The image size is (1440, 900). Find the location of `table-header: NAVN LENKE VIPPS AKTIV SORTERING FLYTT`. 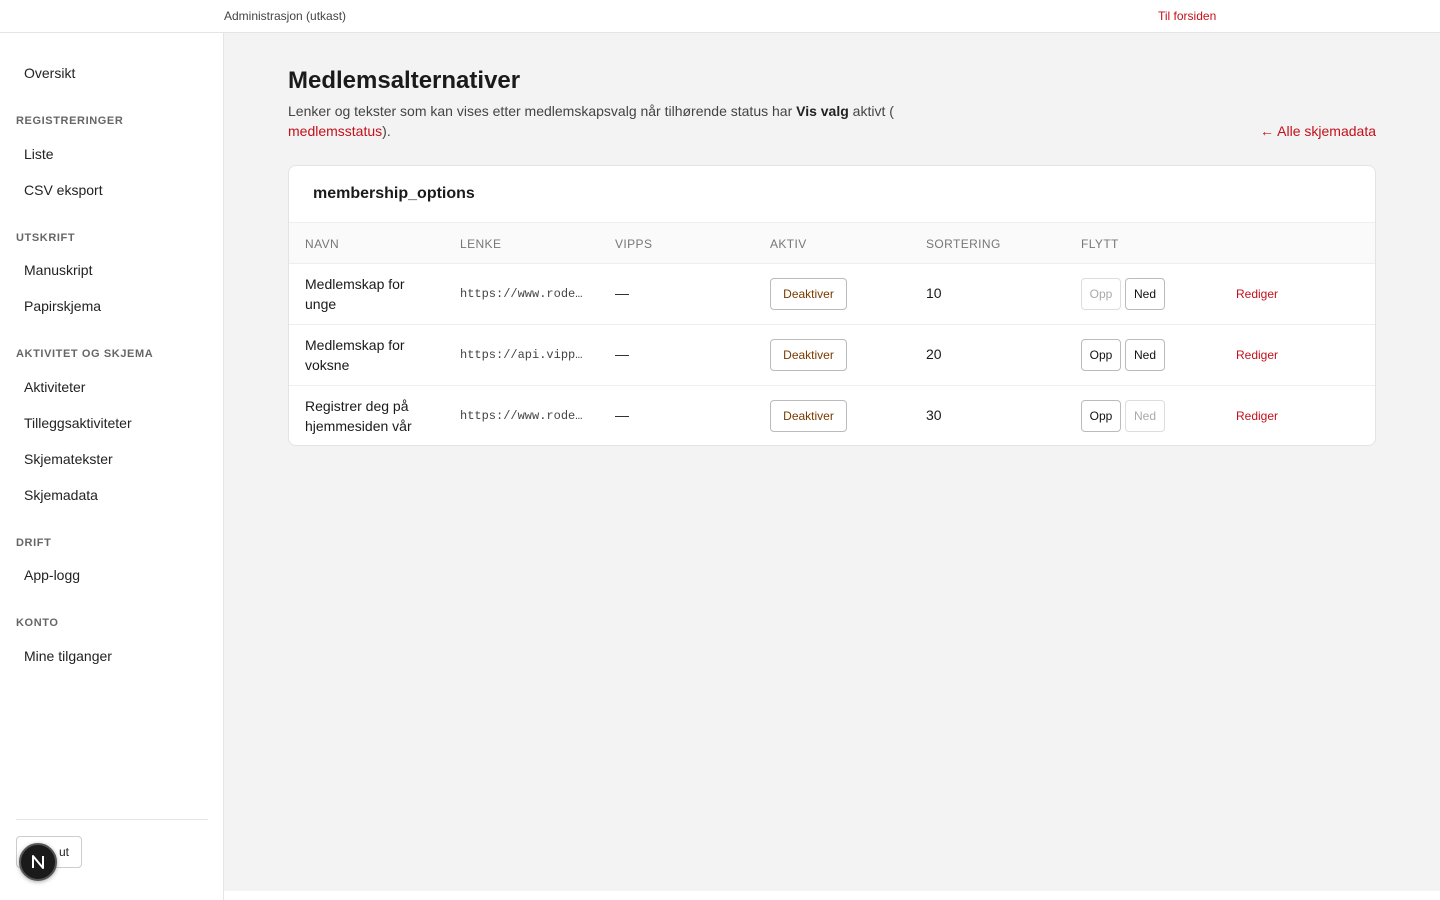

table-header: NAVN LENKE VIPPS AKTIV SORTERING FLYTT is located at coordinates (832, 243).